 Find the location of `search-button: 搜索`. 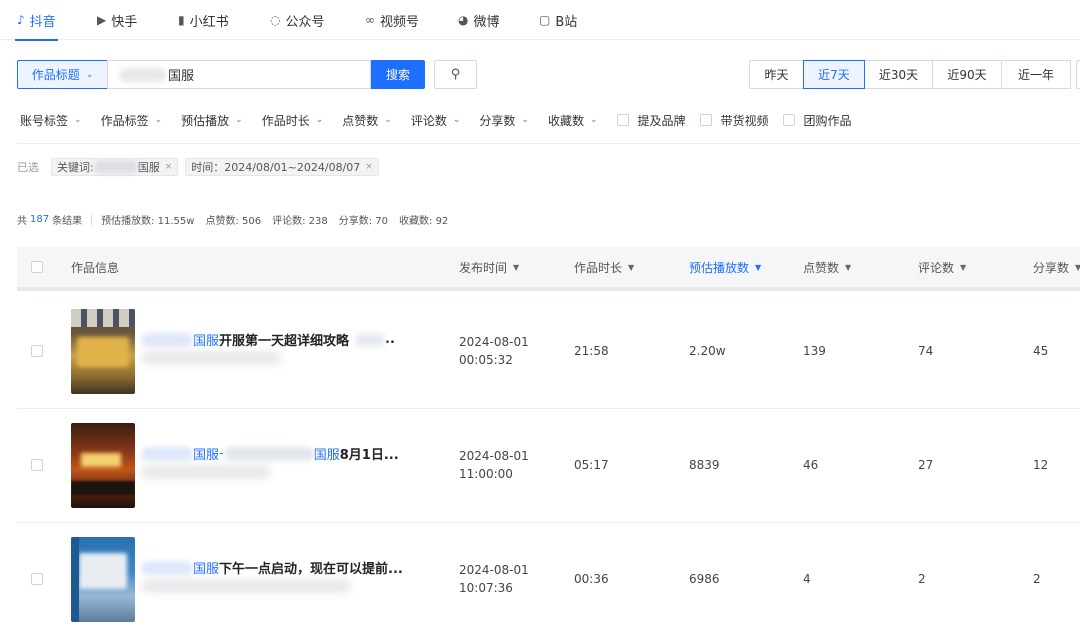

search-button: 搜索 is located at coordinates (398, 74).